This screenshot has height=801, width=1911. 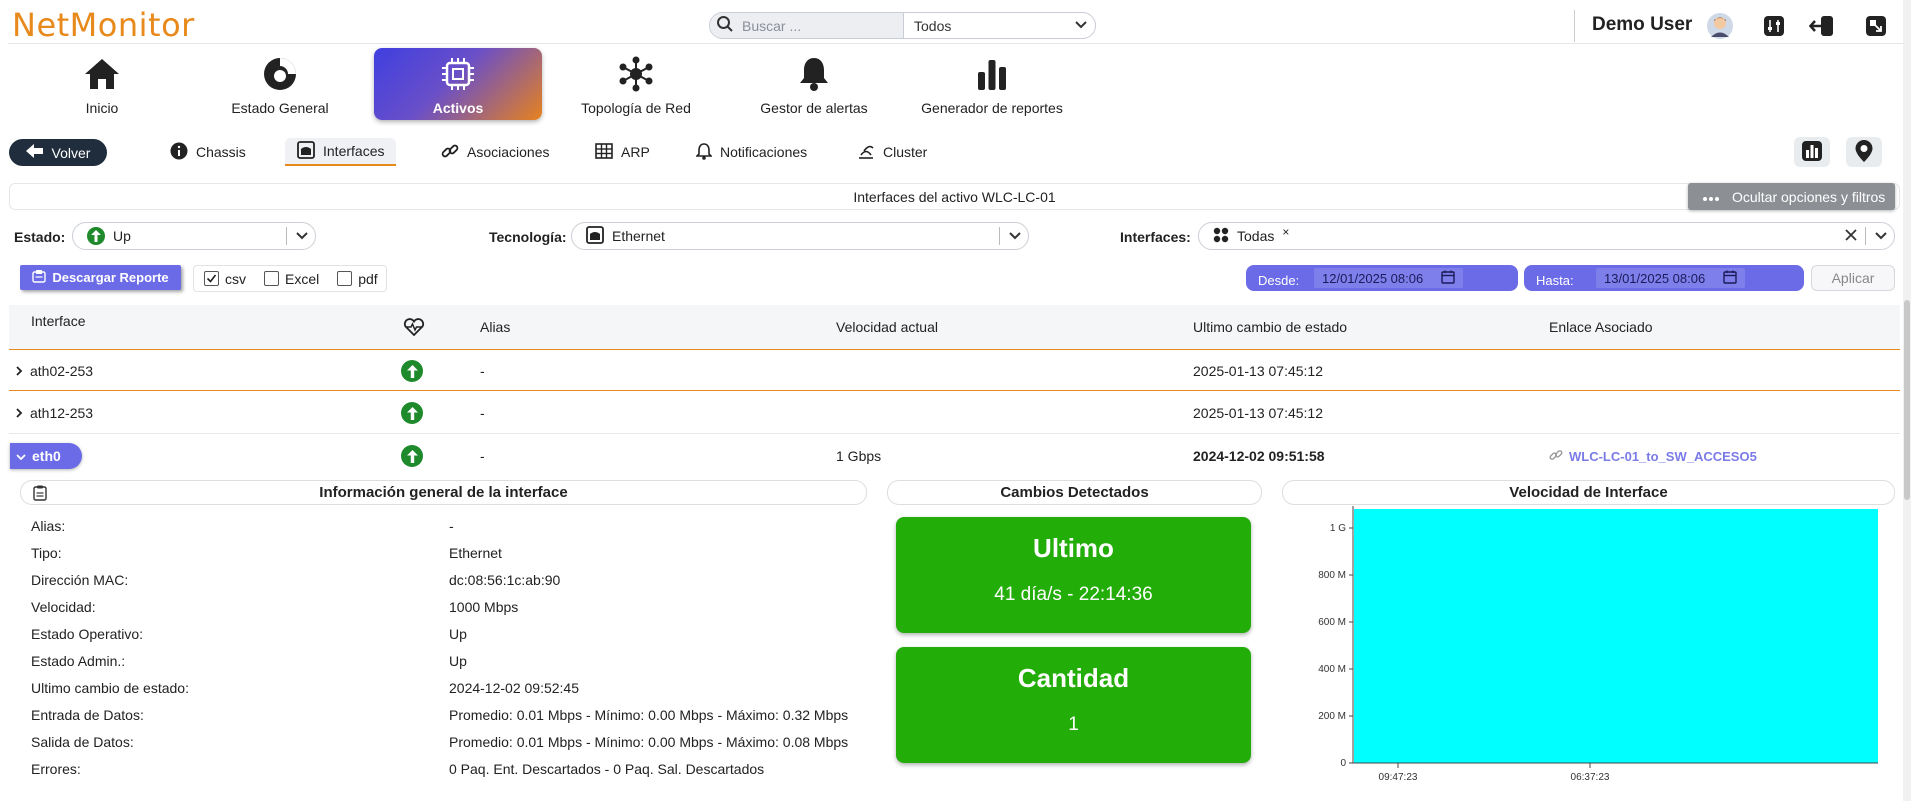 I want to click on col-interface: Interface, so click(x=58, y=321).